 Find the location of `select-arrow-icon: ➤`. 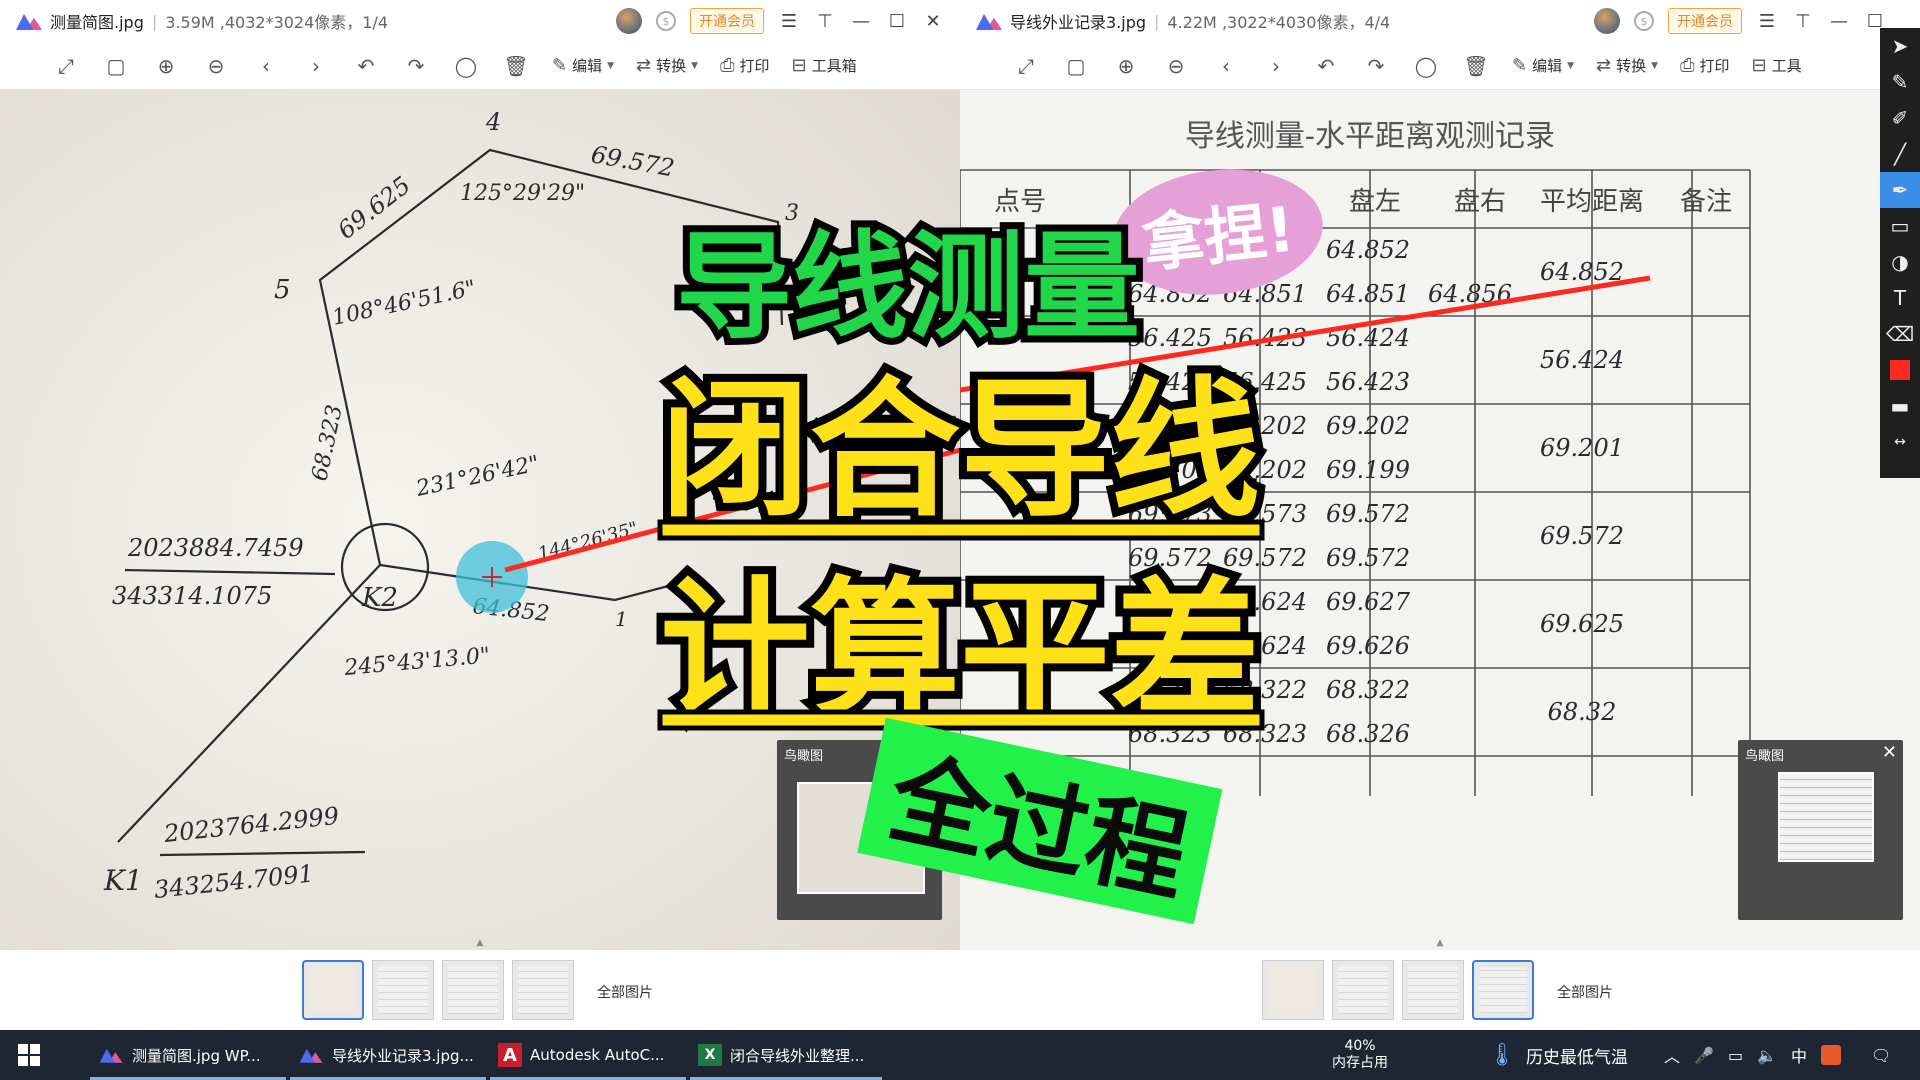

select-arrow-icon: ➤ is located at coordinates (1900, 46).